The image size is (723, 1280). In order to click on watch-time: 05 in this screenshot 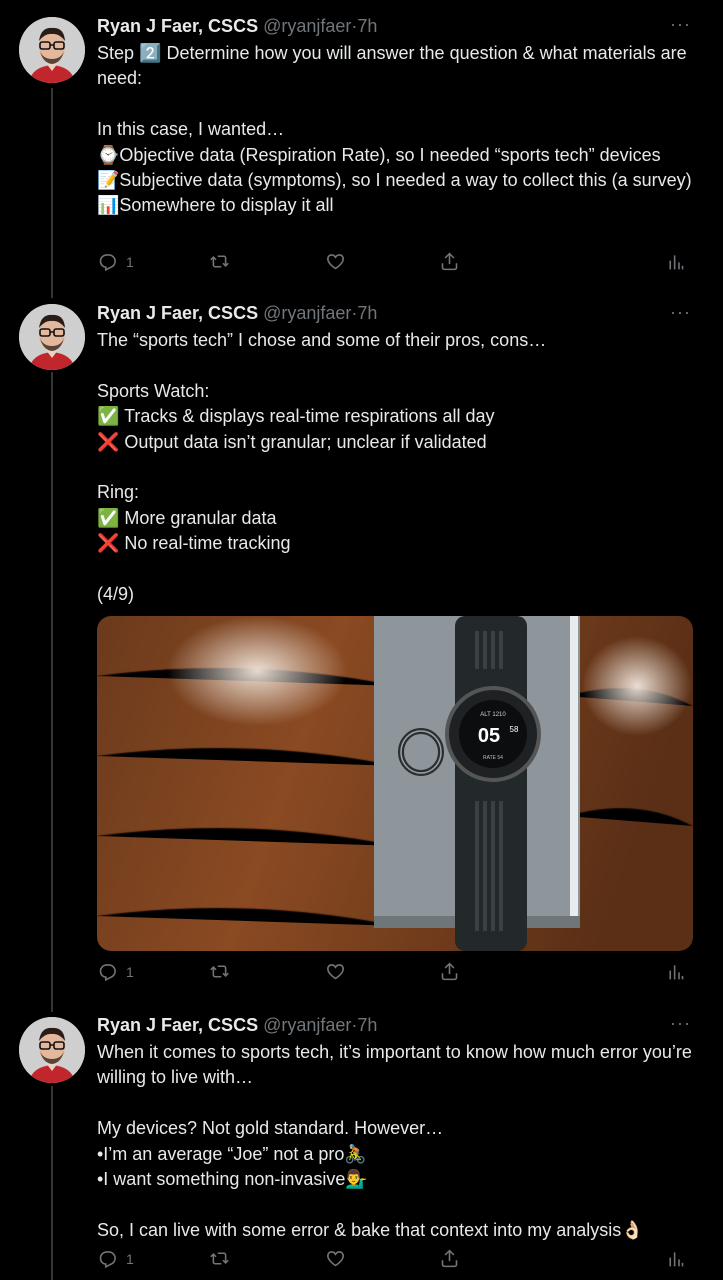, I will do `click(489, 736)`.